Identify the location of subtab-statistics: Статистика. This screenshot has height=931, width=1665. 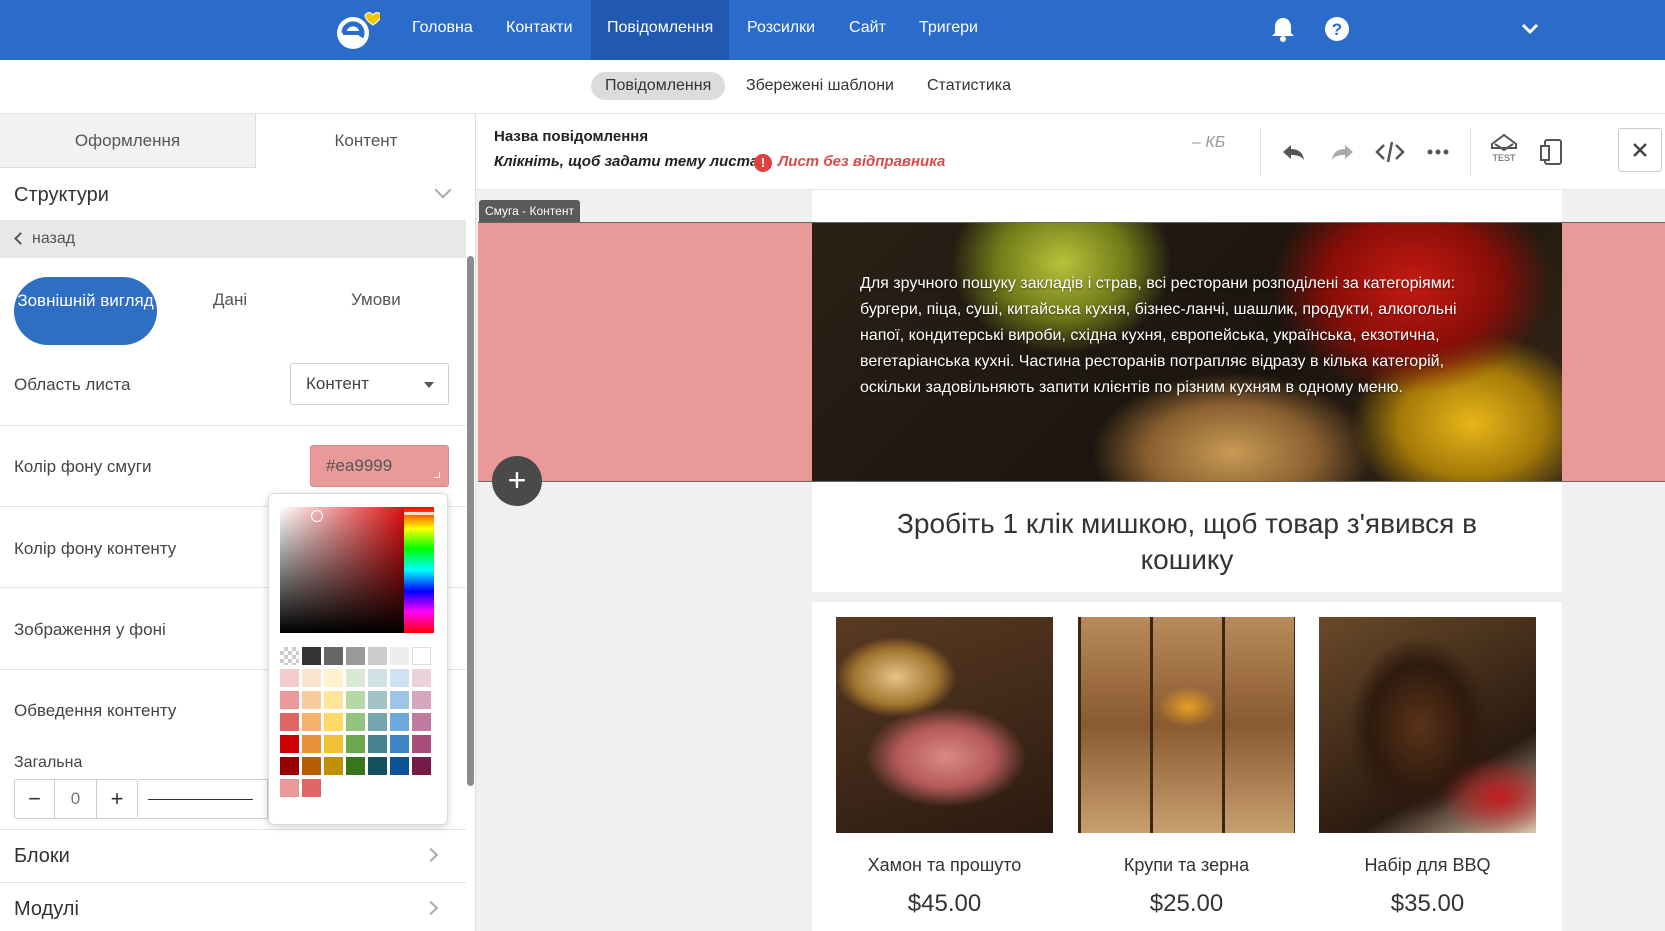
(969, 86).